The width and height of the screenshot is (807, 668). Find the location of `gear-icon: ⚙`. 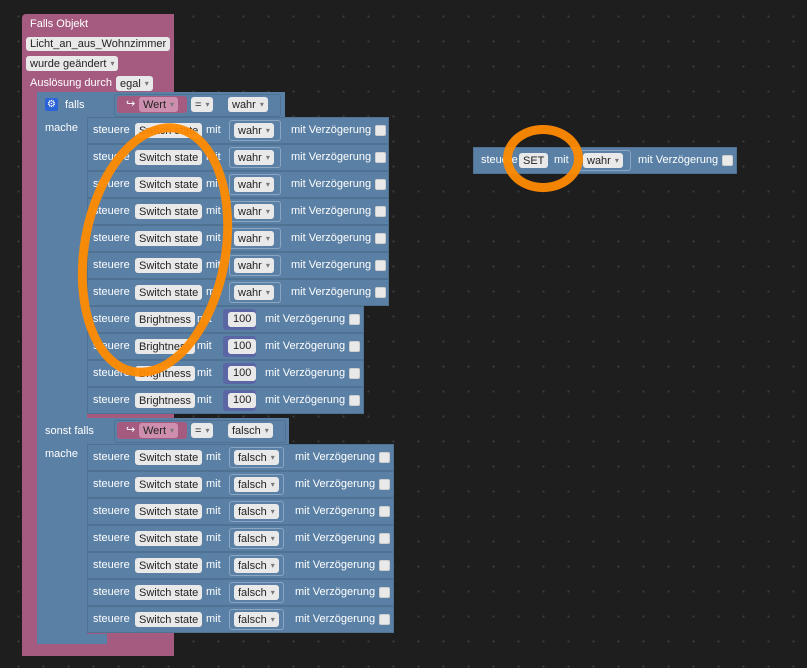

gear-icon: ⚙ is located at coordinates (51, 104).